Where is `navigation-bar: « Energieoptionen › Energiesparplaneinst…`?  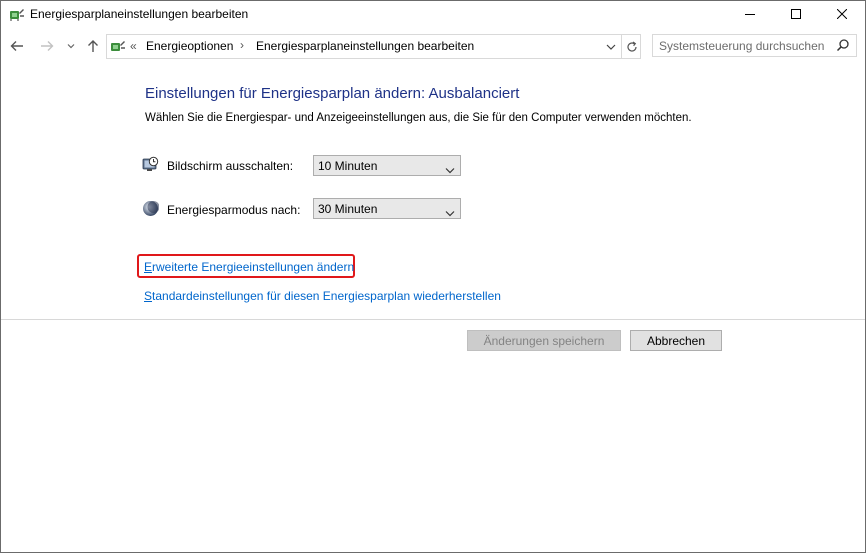
navigation-bar: « Energieoptionen › Energiesparplaneinst… is located at coordinates (433, 47).